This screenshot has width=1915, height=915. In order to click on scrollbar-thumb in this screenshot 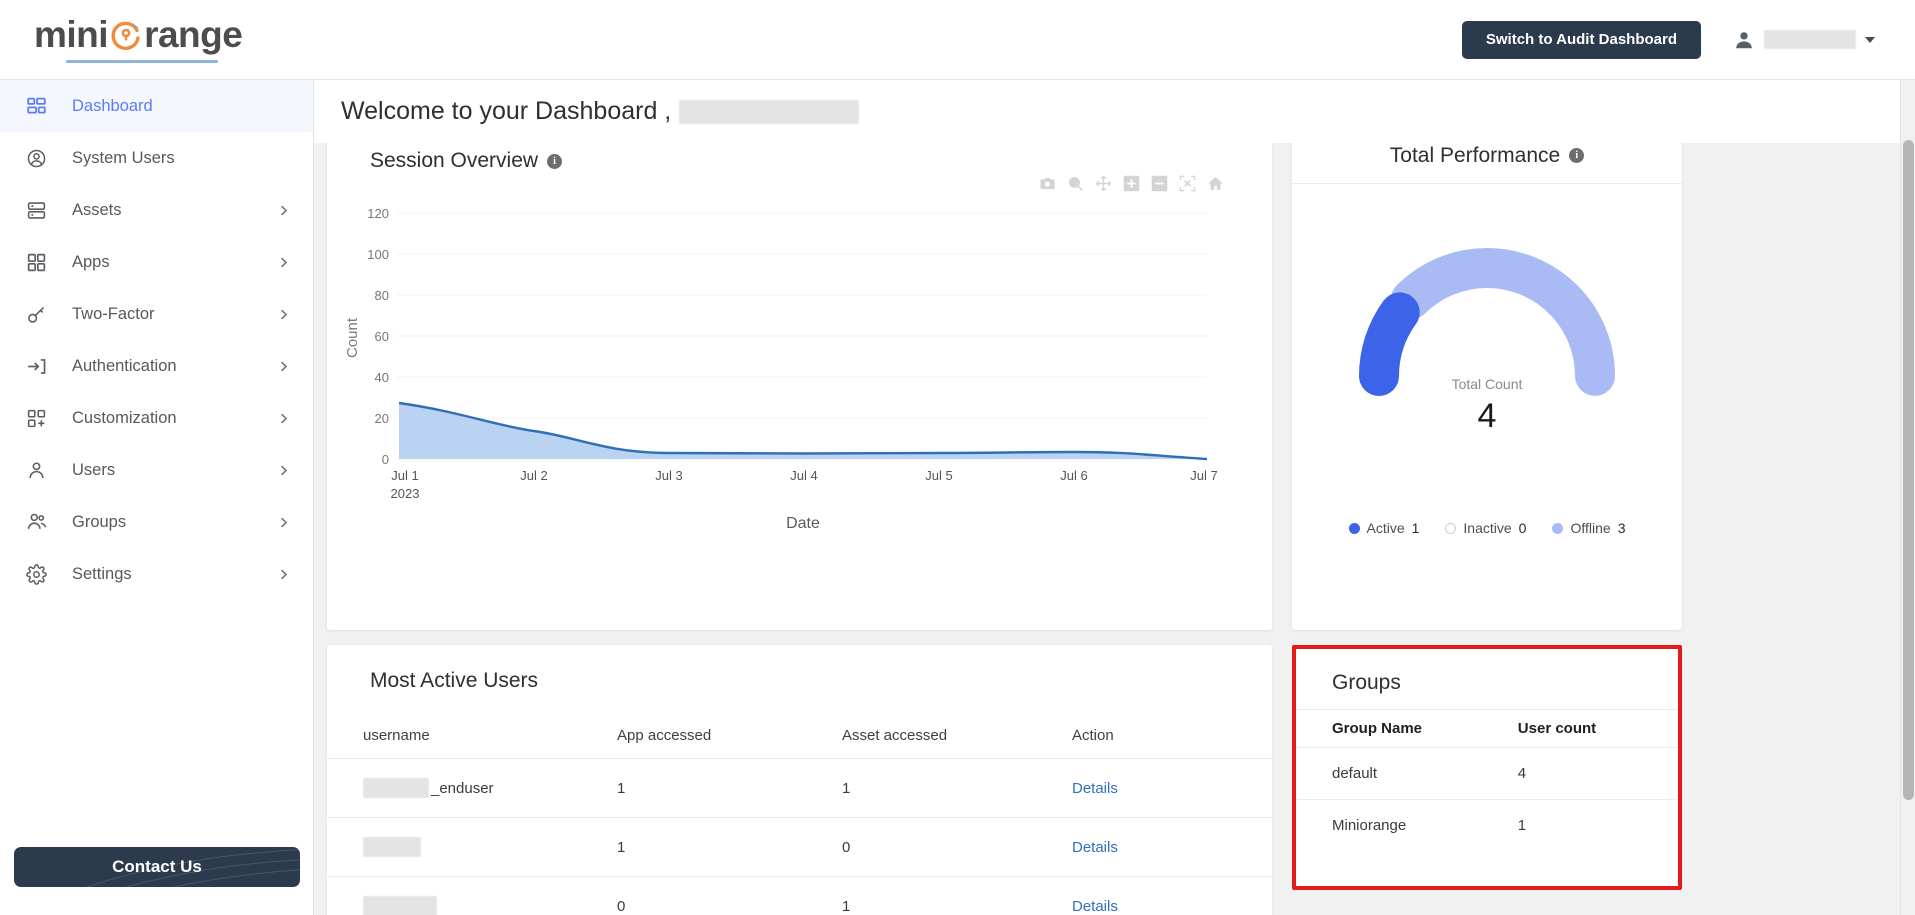, I will do `click(1908, 470)`.